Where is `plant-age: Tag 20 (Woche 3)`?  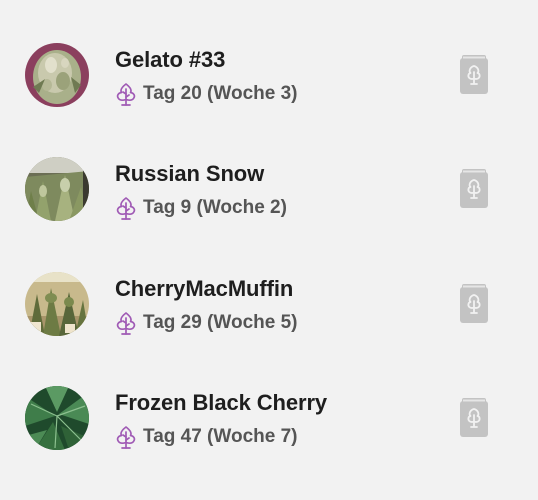 plant-age: Tag 20 (Woche 3) is located at coordinates (220, 93).